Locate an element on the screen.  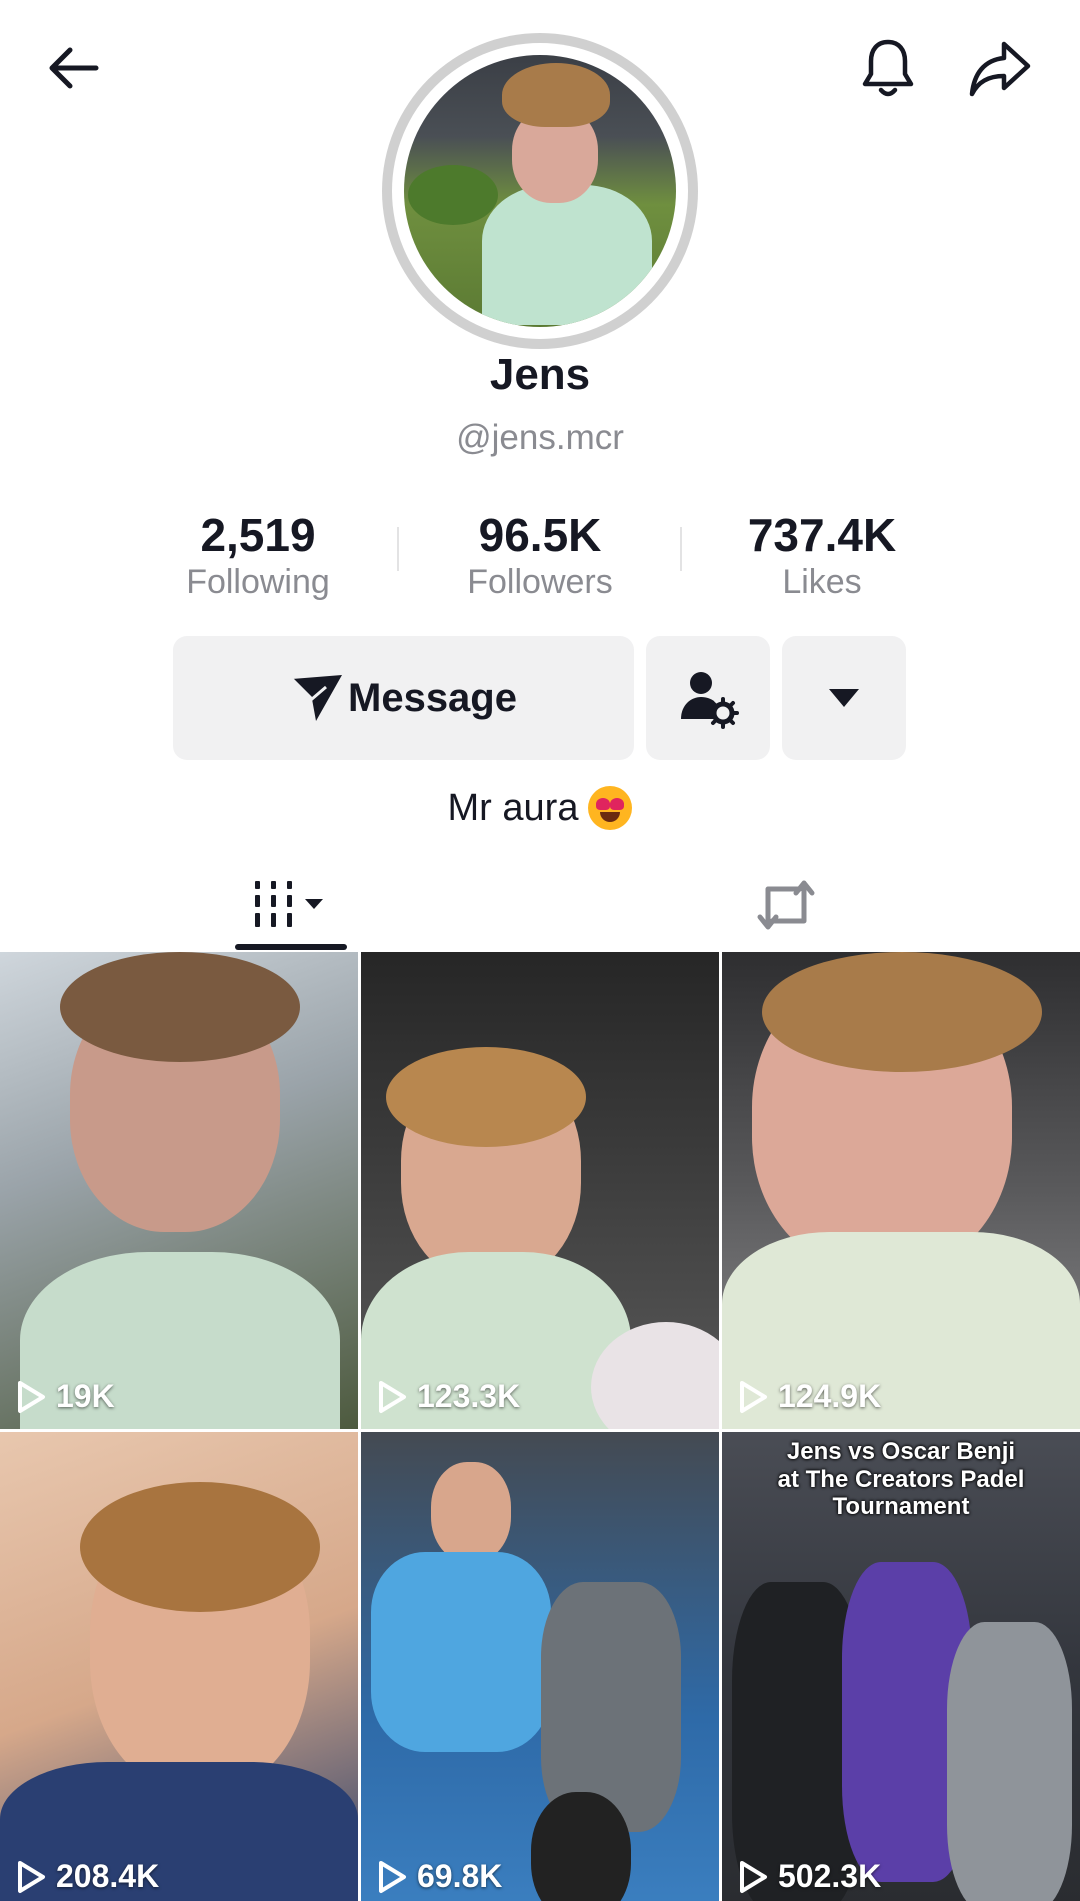
view-count-text: 208.4K is located at coordinates (108, 1876).